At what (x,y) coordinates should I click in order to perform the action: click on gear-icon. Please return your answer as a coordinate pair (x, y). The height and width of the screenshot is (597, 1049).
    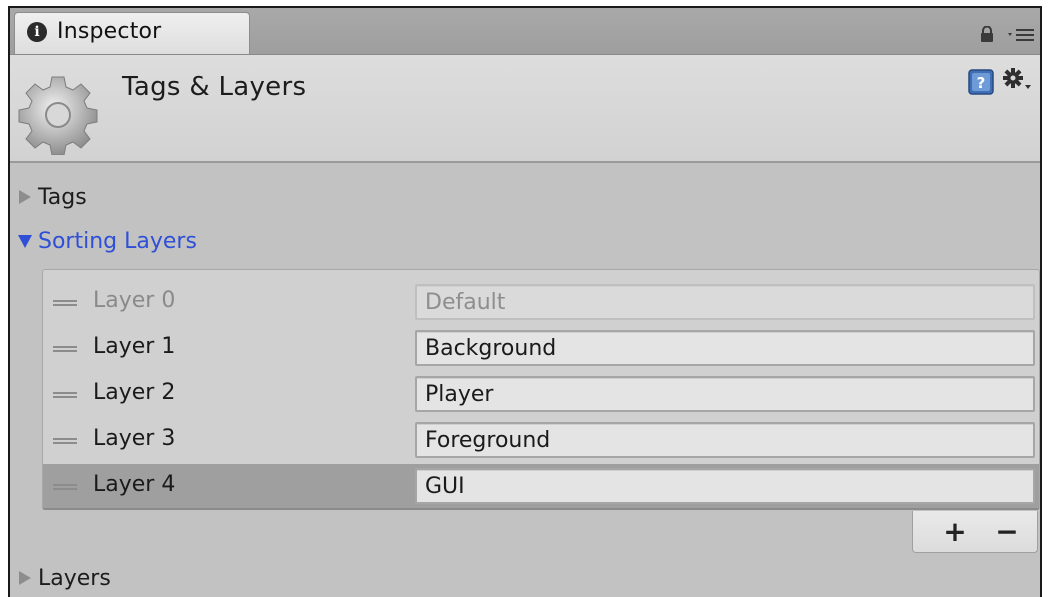
    Looking at the image, I should click on (58, 115).